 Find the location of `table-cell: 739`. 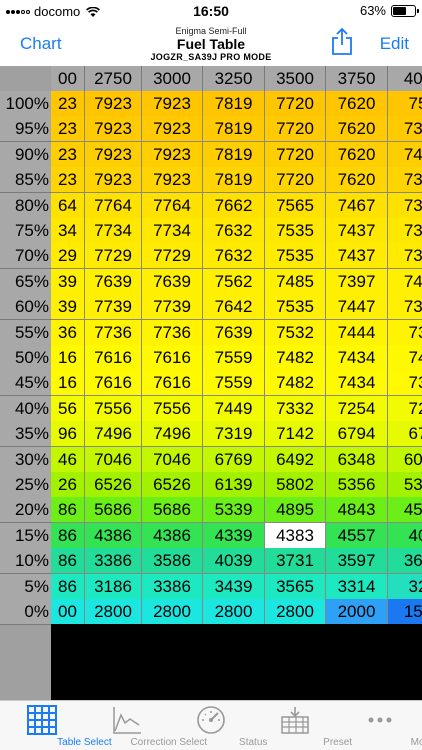

table-cell: 739 is located at coordinates (405, 129).